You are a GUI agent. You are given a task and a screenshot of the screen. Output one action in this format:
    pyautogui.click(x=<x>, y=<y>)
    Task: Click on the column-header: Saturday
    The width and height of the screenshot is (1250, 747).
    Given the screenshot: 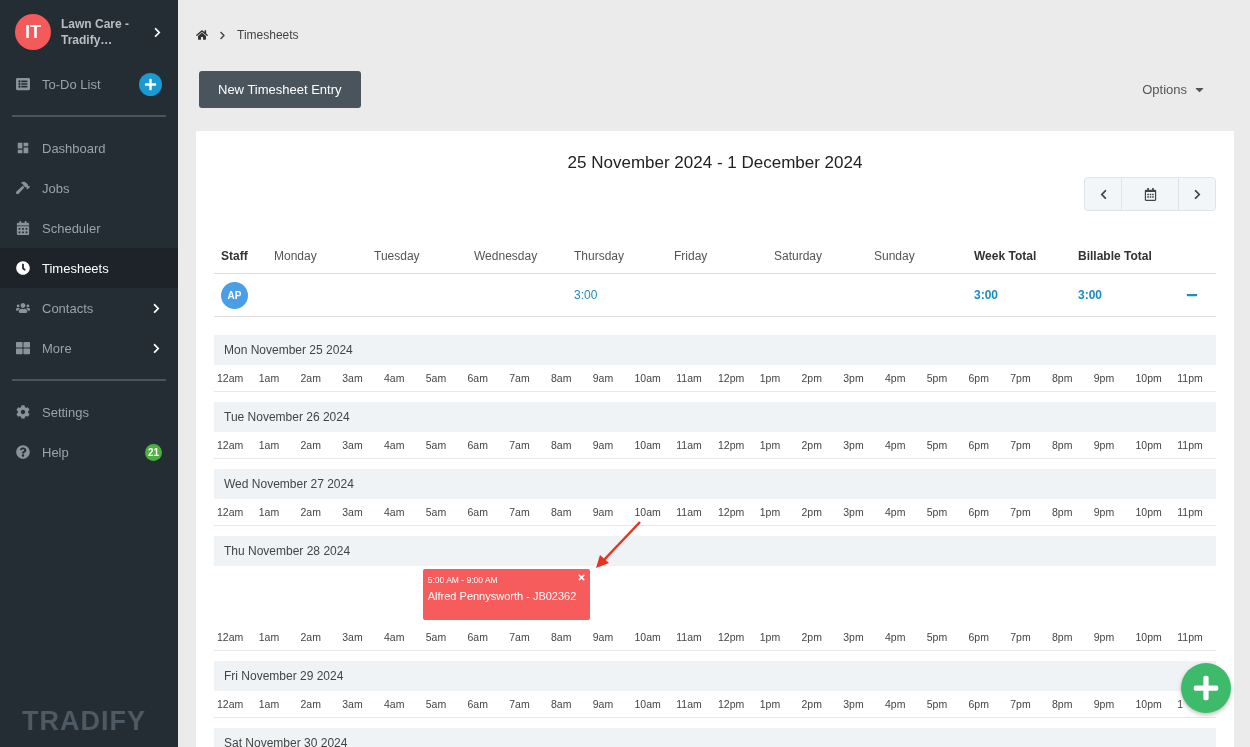 What is the action you would take?
    pyautogui.click(x=817, y=253)
    